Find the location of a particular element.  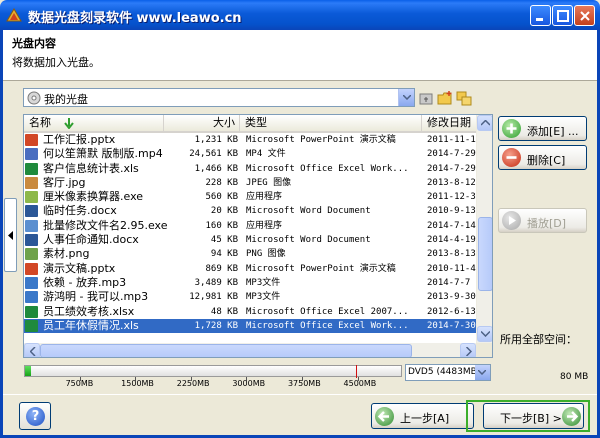

vertical-scroll-thumb is located at coordinates (485, 254).